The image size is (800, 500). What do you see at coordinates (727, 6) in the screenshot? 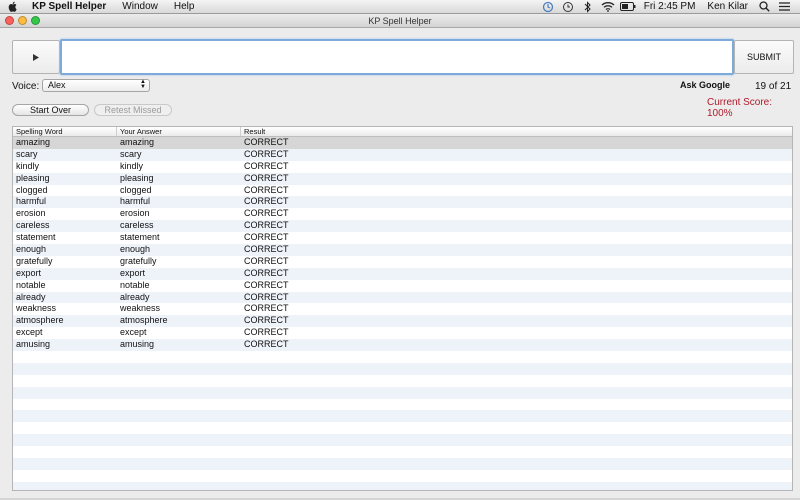
I see `menubar-user: Ken Kilar` at bounding box center [727, 6].